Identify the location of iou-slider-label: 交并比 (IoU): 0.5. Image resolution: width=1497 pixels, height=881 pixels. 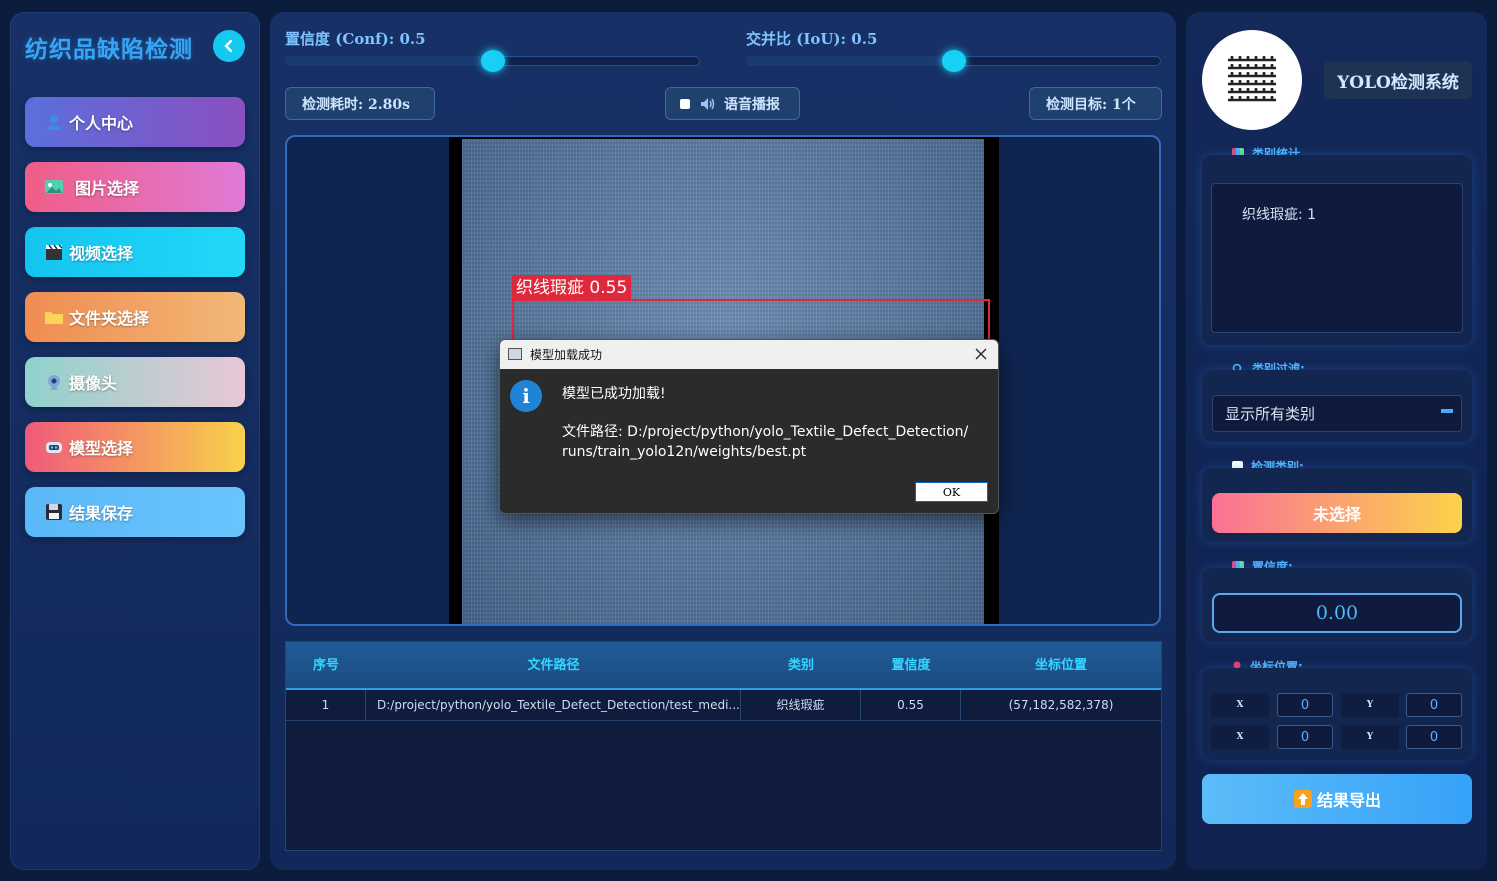
(812, 39).